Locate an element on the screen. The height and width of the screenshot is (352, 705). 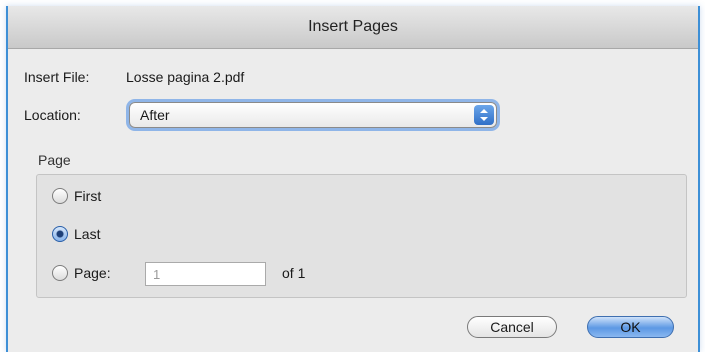
page-group-title: Page is located at coordinates (54, 160).